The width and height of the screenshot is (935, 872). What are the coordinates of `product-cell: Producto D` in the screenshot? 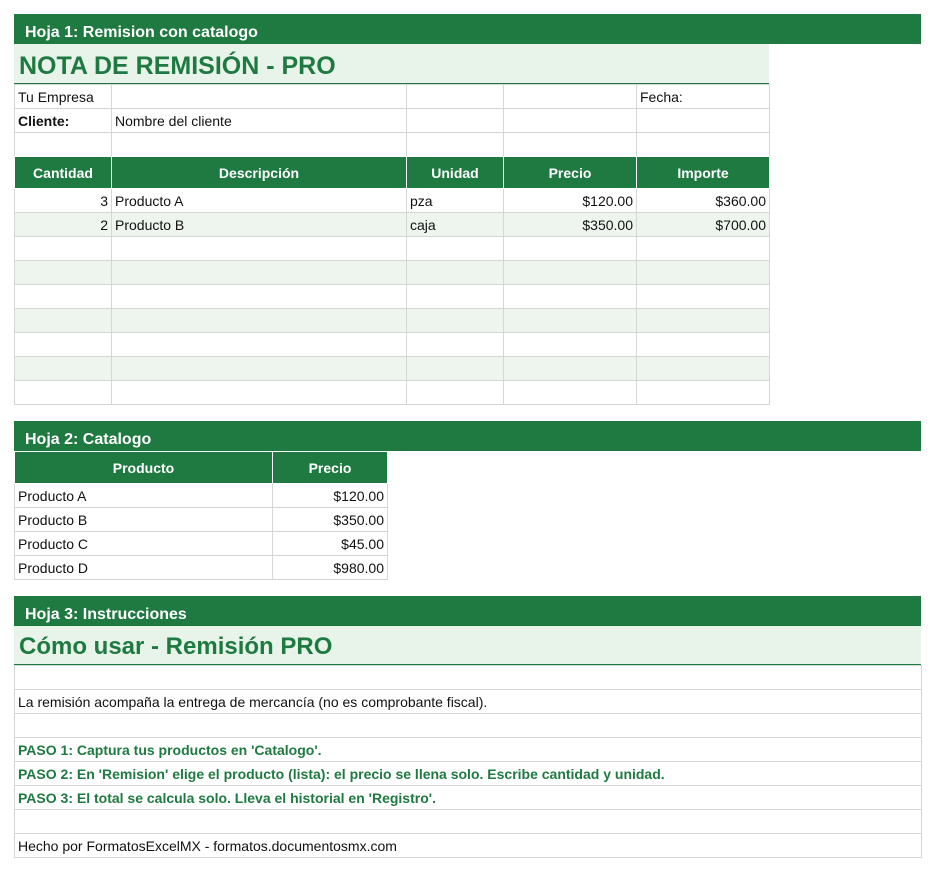 It's located at (143, 567).